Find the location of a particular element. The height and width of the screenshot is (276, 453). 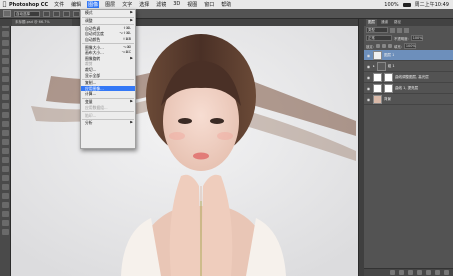

menu-item: 选择 is located at coordinates (144, 4).